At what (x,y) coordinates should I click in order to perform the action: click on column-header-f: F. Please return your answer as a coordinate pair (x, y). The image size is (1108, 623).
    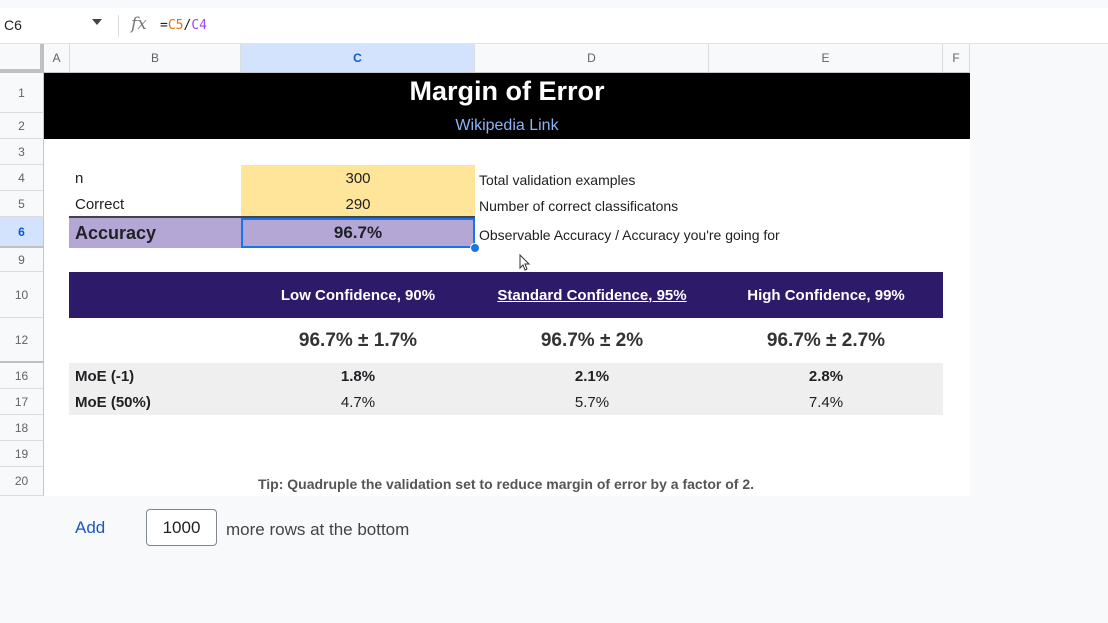
    Looking at the image, I should click on (956, 58).